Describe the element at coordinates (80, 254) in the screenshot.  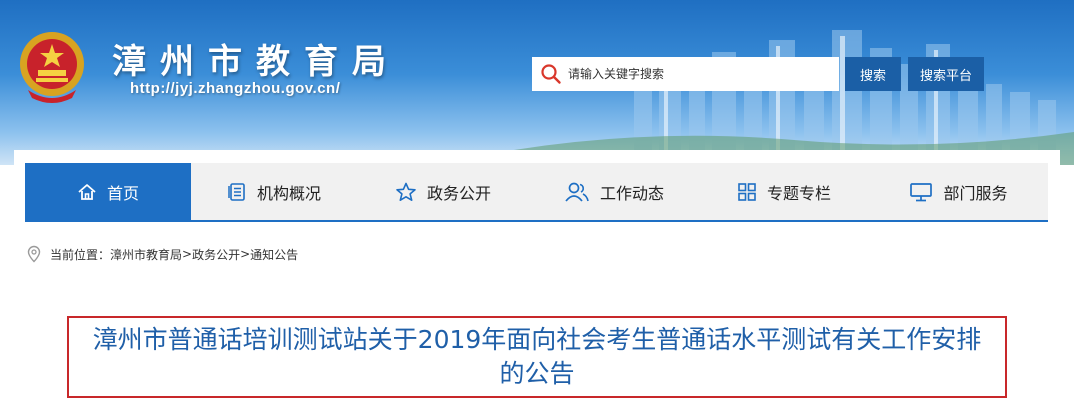
I see `breadcrumb-prefix: 当前位置：` at that location.